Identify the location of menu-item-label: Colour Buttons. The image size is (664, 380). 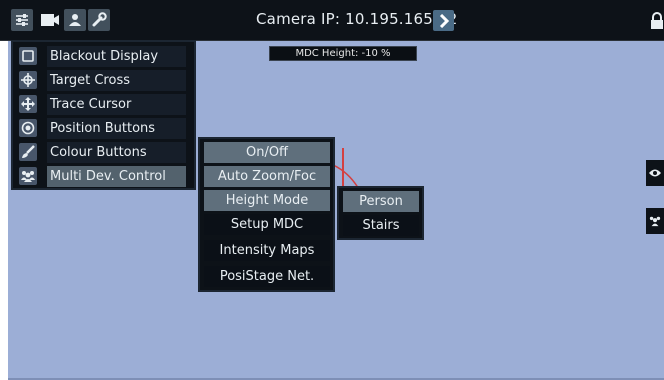
(116, 152).